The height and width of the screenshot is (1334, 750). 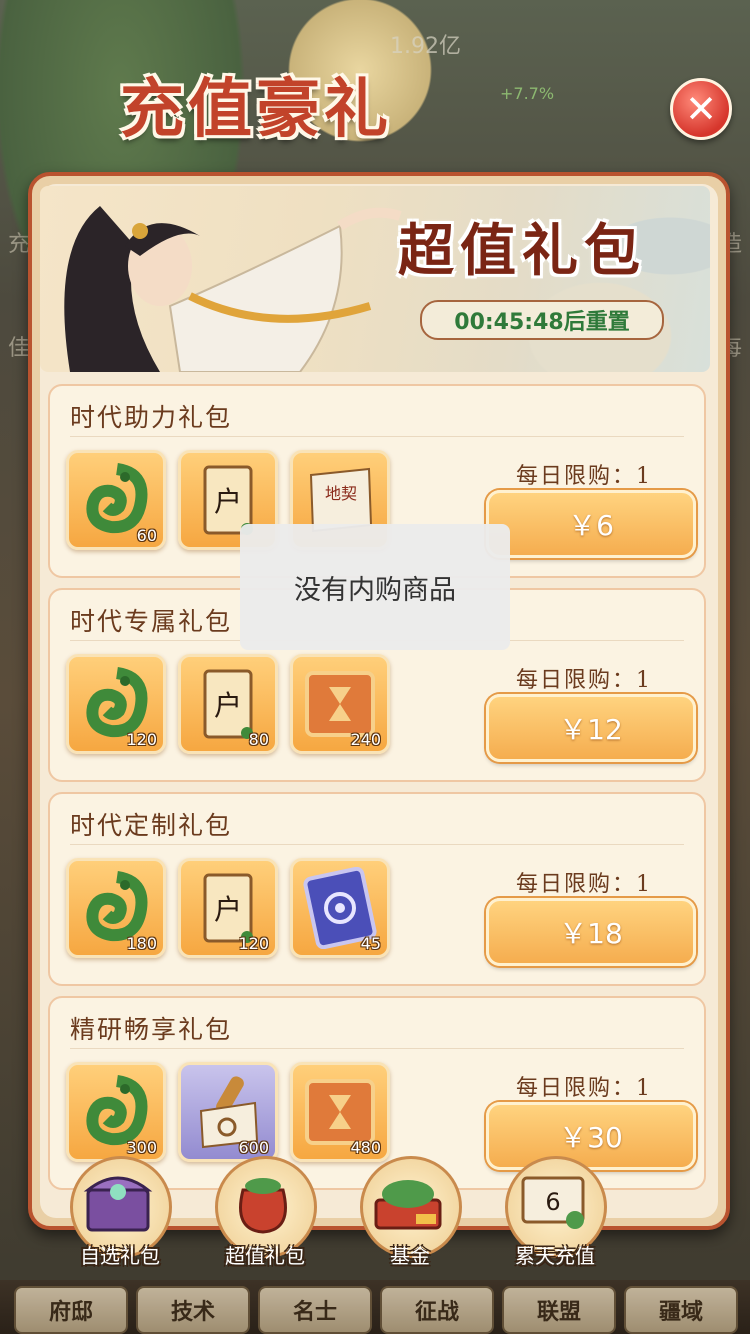 I want to click on svg-text: 地契, so click(x=341, y=493).